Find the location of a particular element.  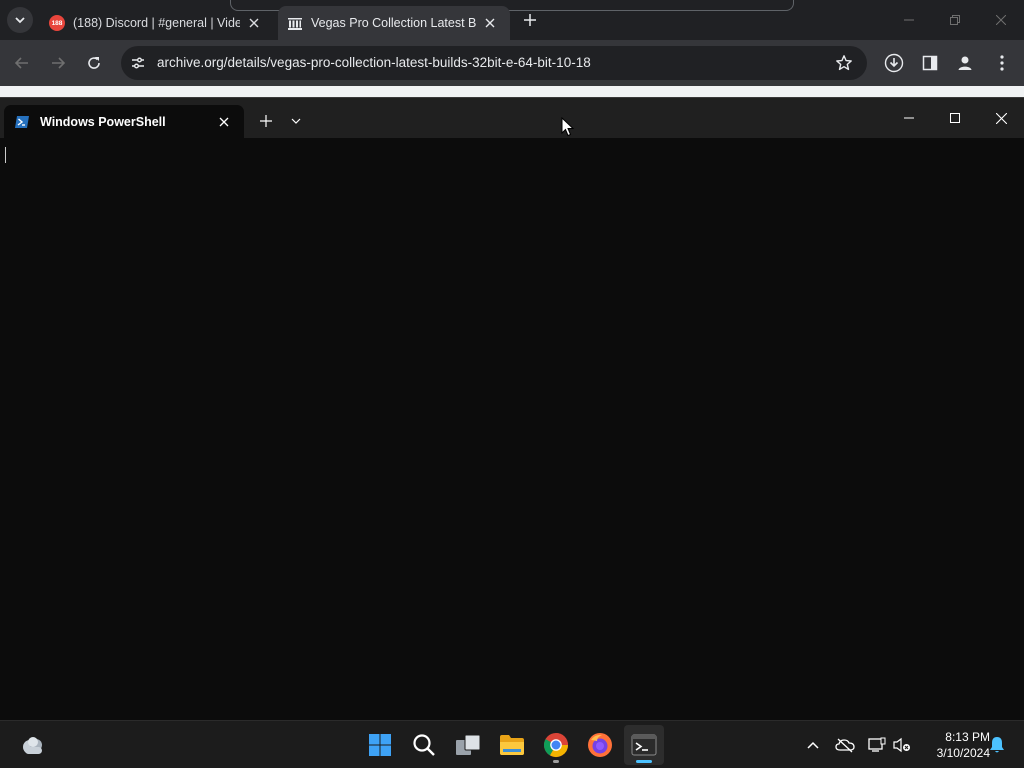

terminal-minimize-button is located at coordinates (909, 118).